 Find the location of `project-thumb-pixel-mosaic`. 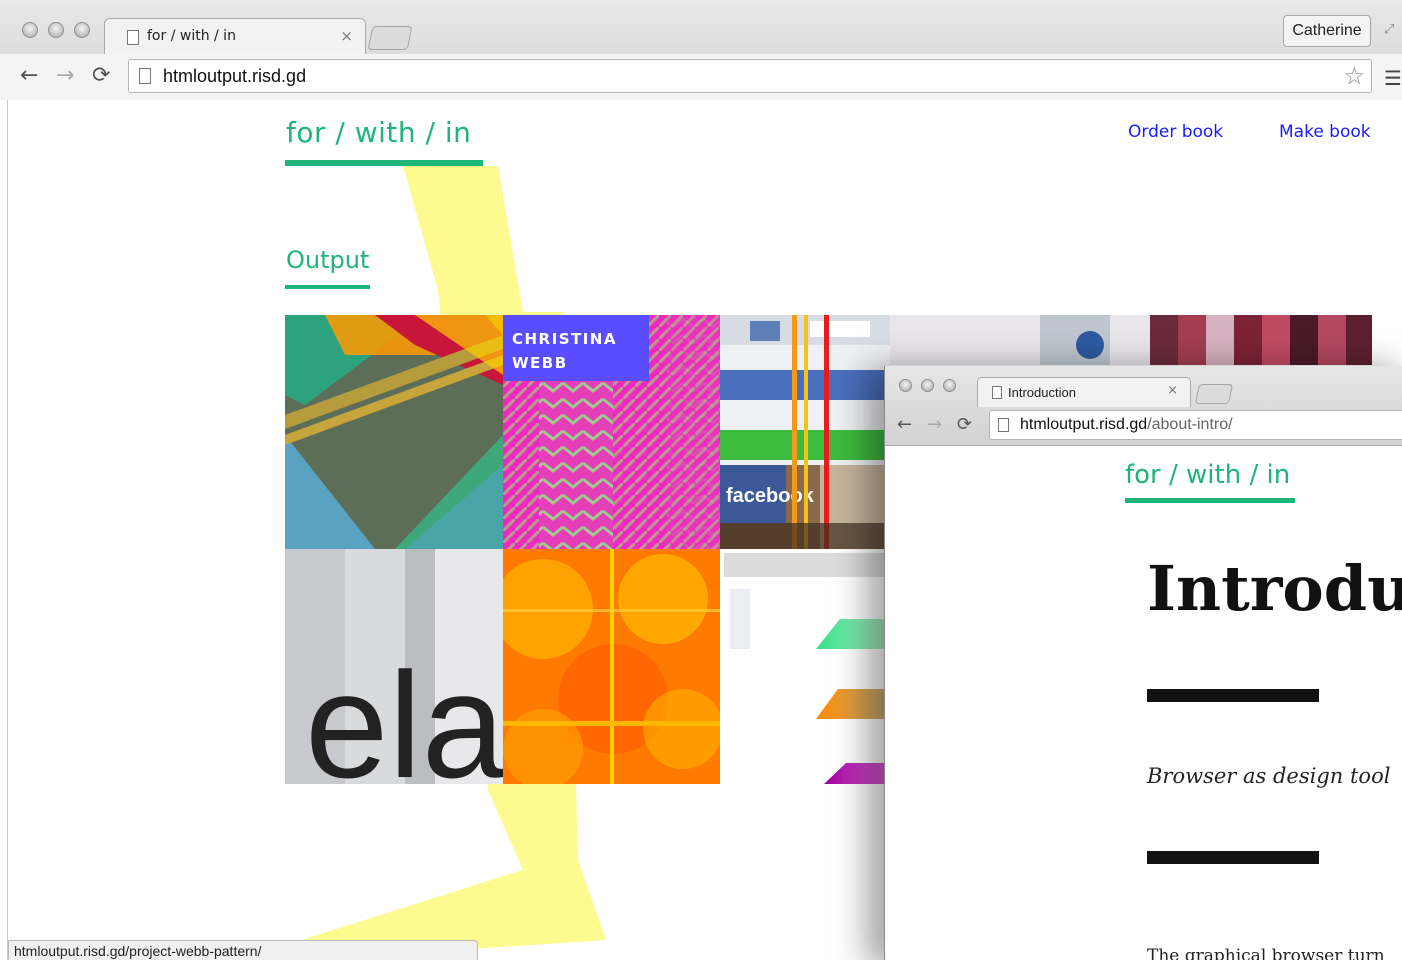

project-thumb-pixel-mosaic is located at coordinates (1131, 340).